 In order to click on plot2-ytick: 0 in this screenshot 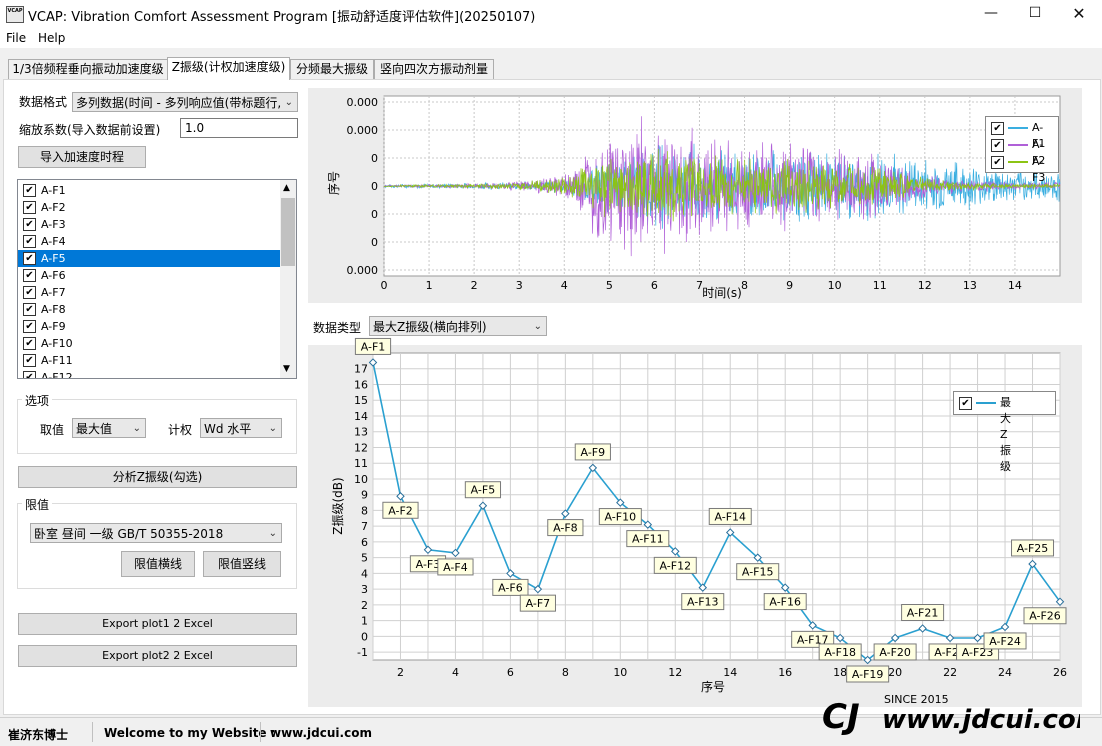, I will do `click(364, 636)`.